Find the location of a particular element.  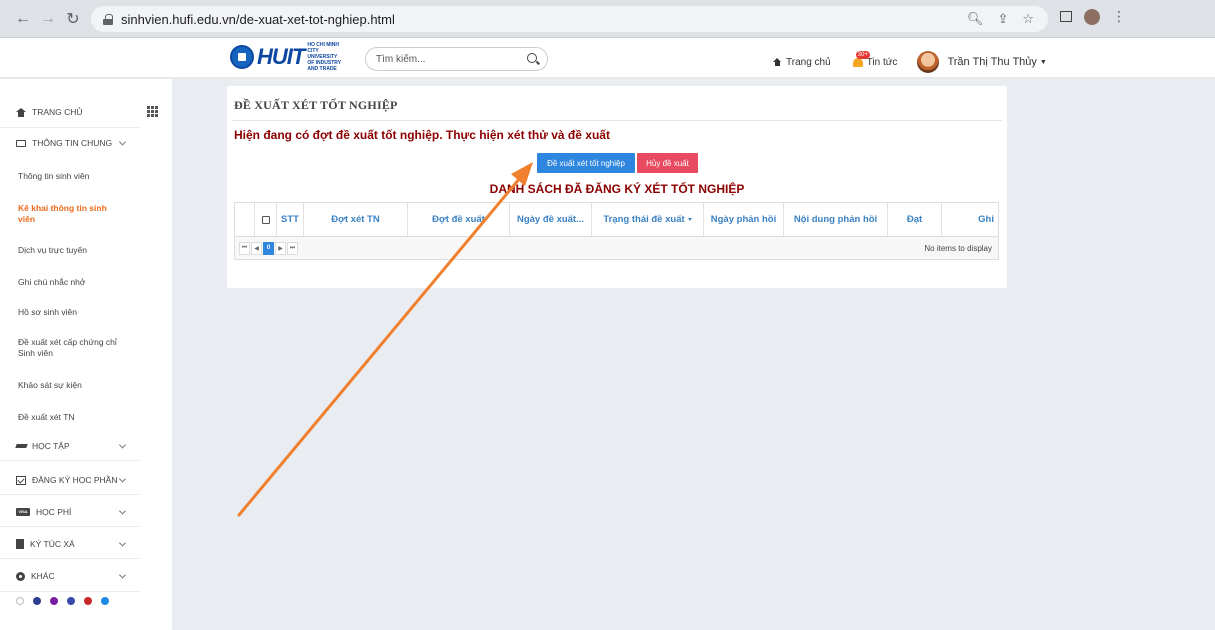

zoom-icon: 🔍︎ is located at coordinates (975, 19).